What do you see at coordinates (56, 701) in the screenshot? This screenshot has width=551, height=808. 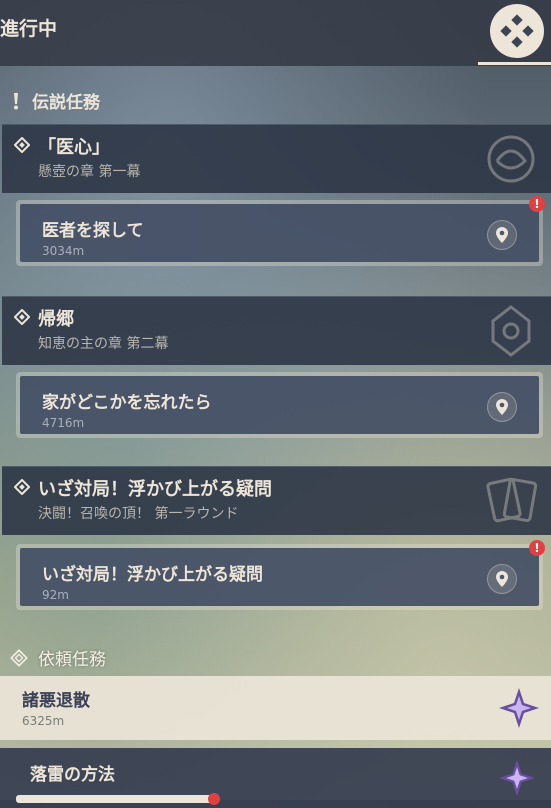 I see `commission-title: 諸悪退散` at bounding box center [56, 701].